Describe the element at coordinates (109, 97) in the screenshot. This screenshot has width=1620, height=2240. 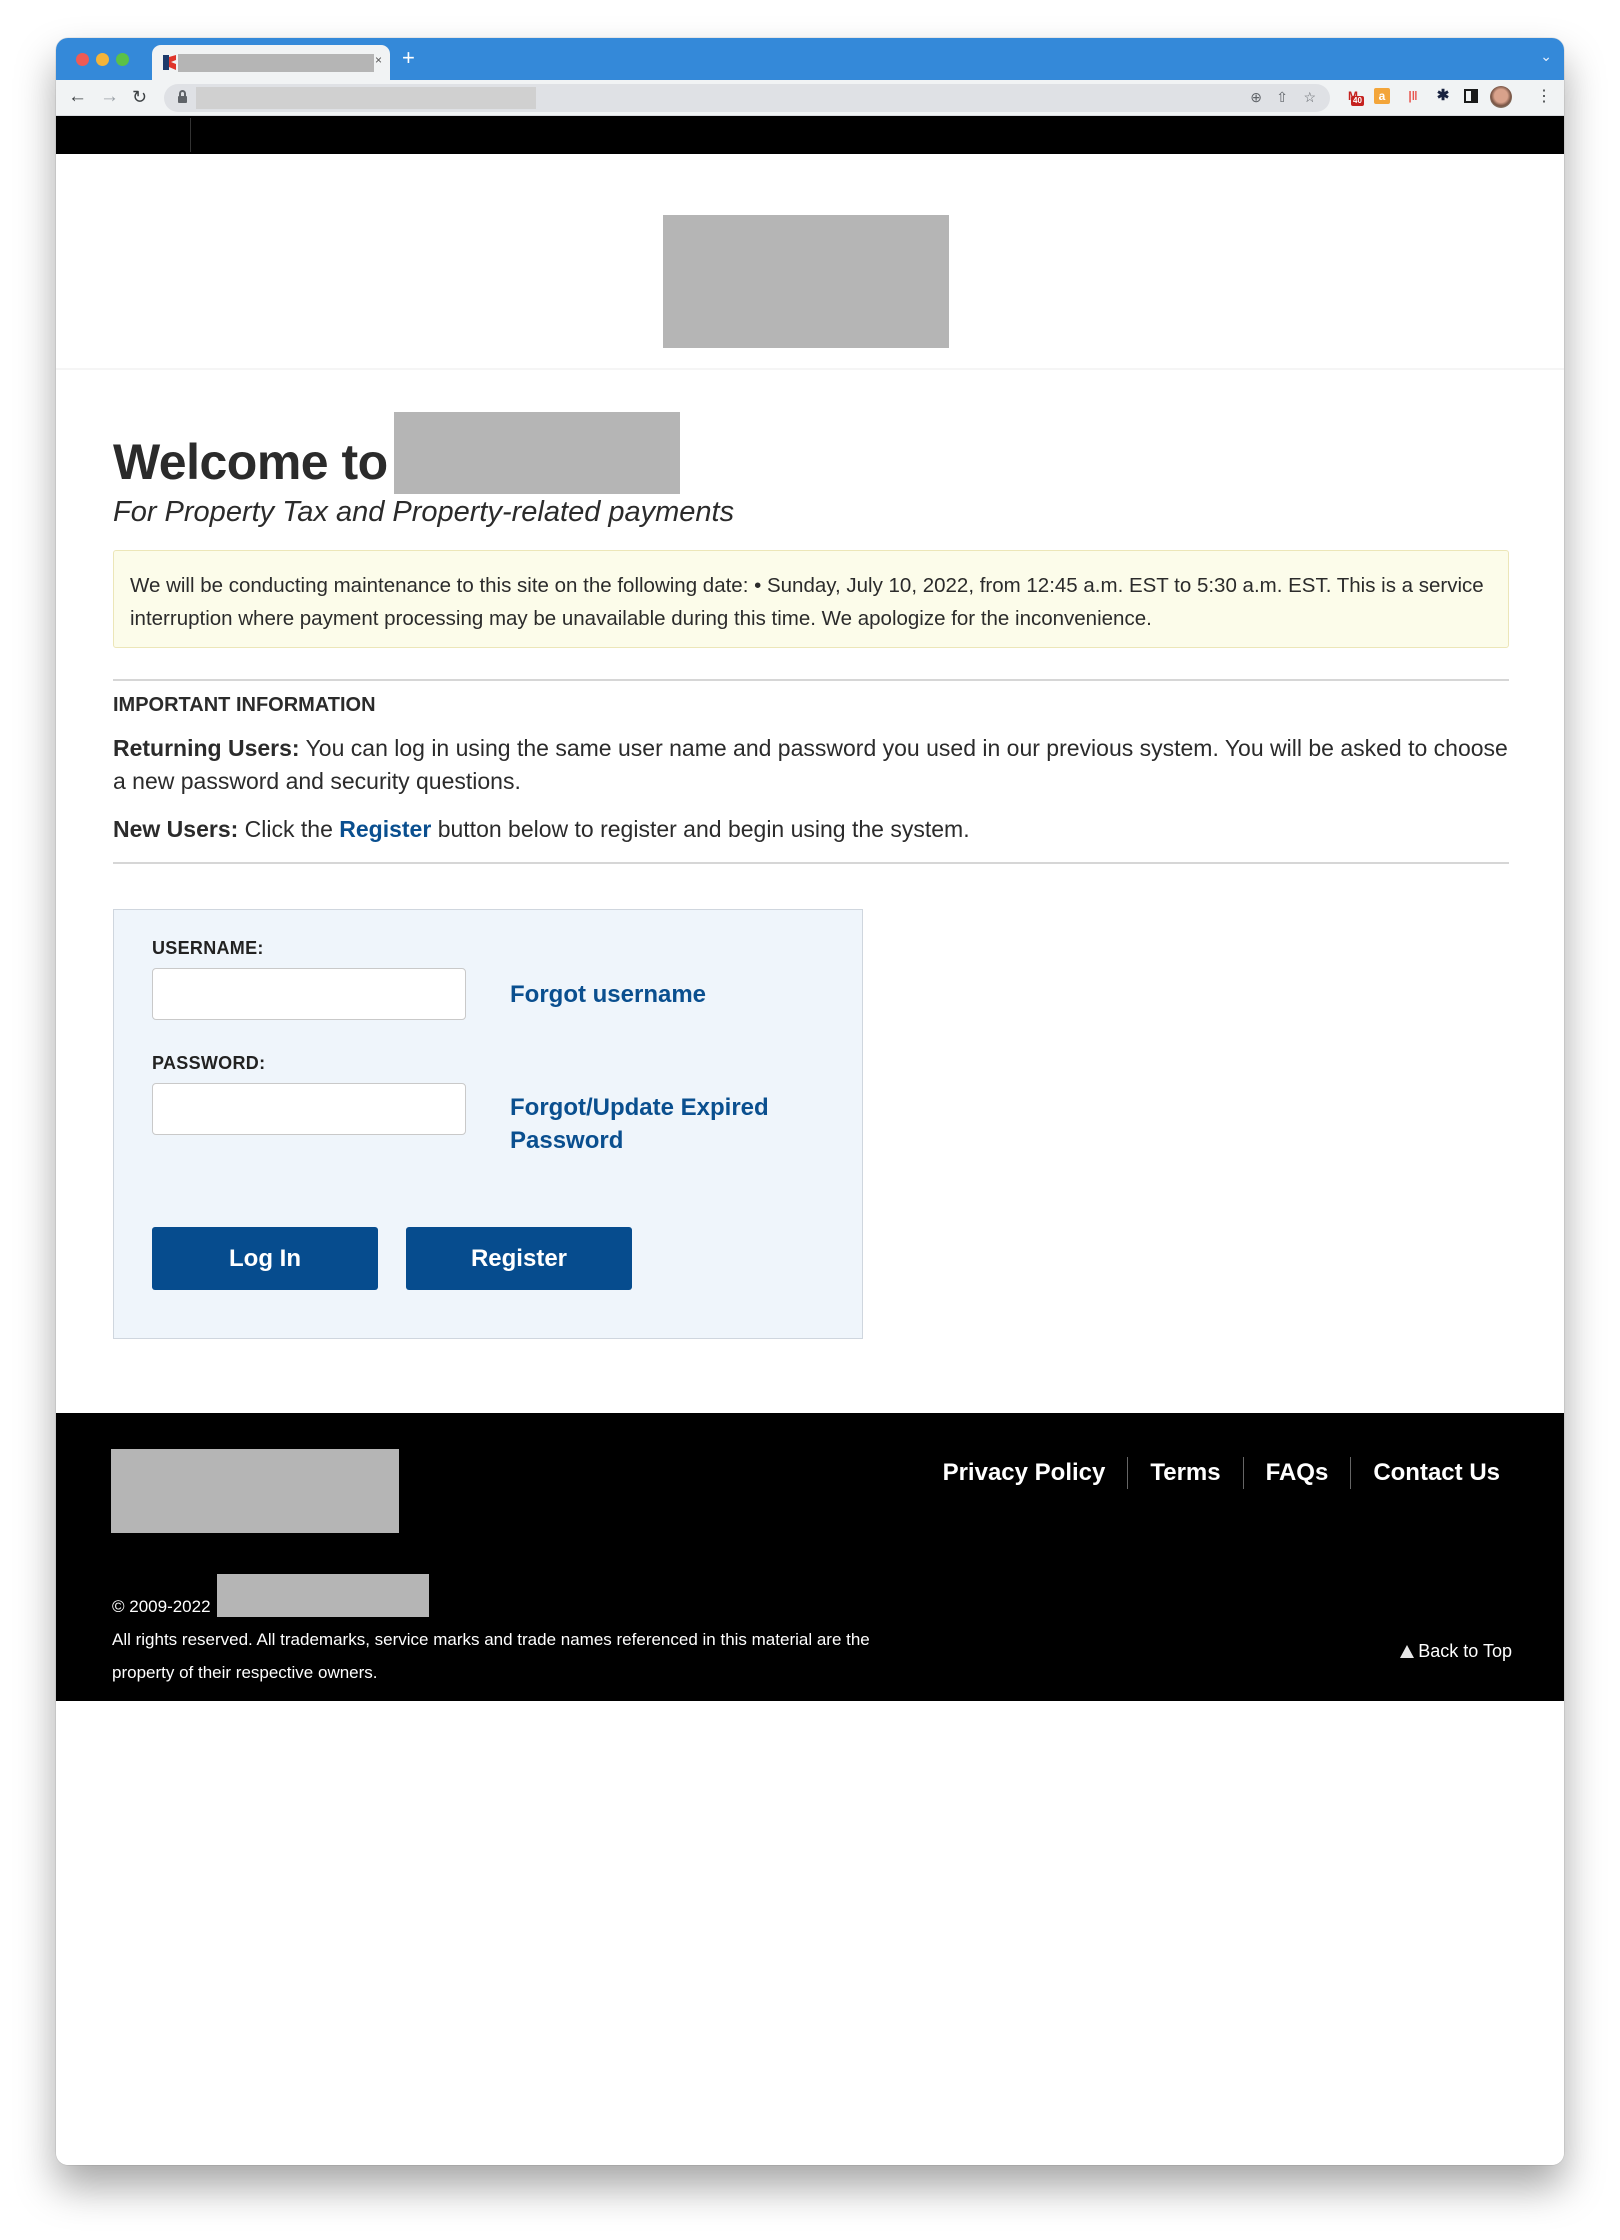
I see `forward-arrow-icon: →` at that location.